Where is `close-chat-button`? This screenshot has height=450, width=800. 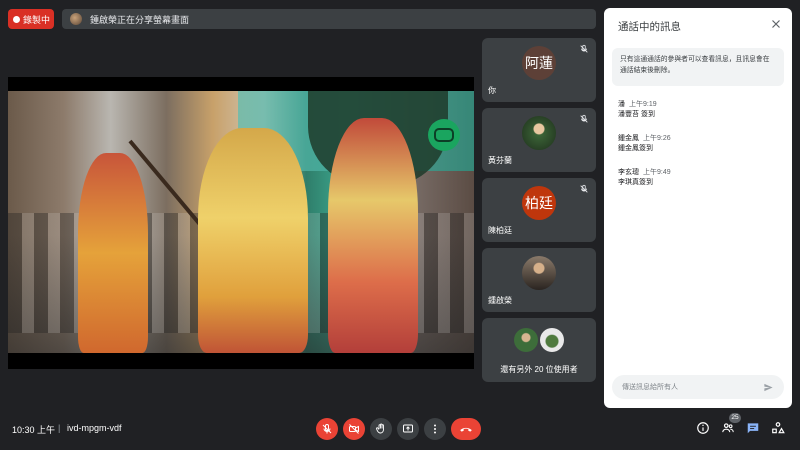
close-chat-button is located at coordinates (776, 24).